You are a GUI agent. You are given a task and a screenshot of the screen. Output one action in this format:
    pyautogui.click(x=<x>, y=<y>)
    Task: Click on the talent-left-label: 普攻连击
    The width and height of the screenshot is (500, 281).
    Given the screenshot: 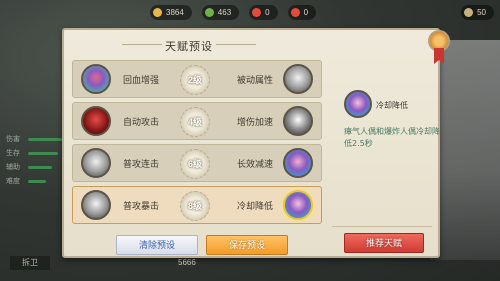 What is the action you would take?
    pyautogui.click(x=141, y=165)
    